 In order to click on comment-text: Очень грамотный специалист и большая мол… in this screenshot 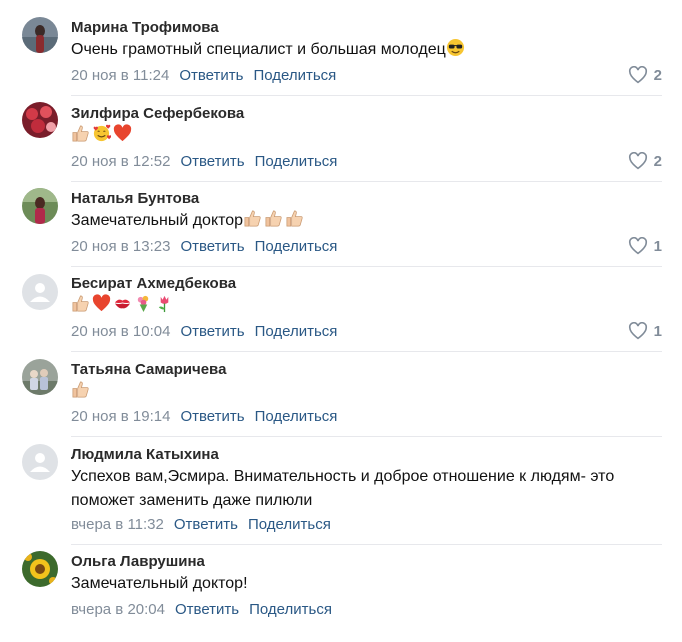, I will do `click(361, 50)`.